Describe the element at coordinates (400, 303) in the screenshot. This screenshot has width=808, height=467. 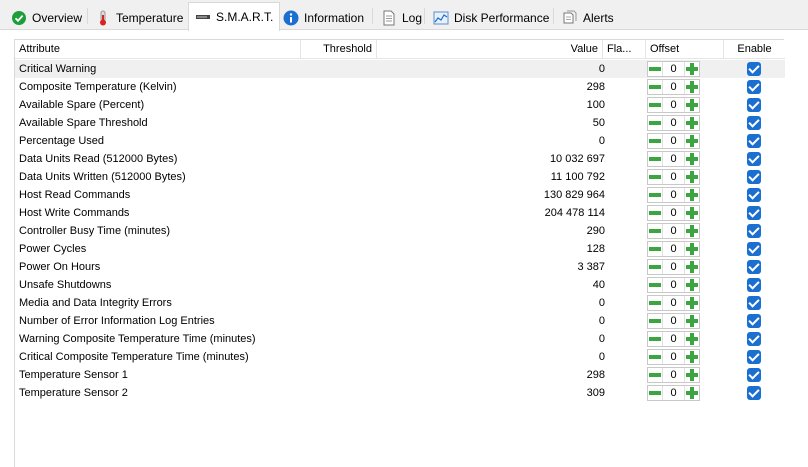
I see `table-row: Media and Data Integrity Errors 0 0` at that location.